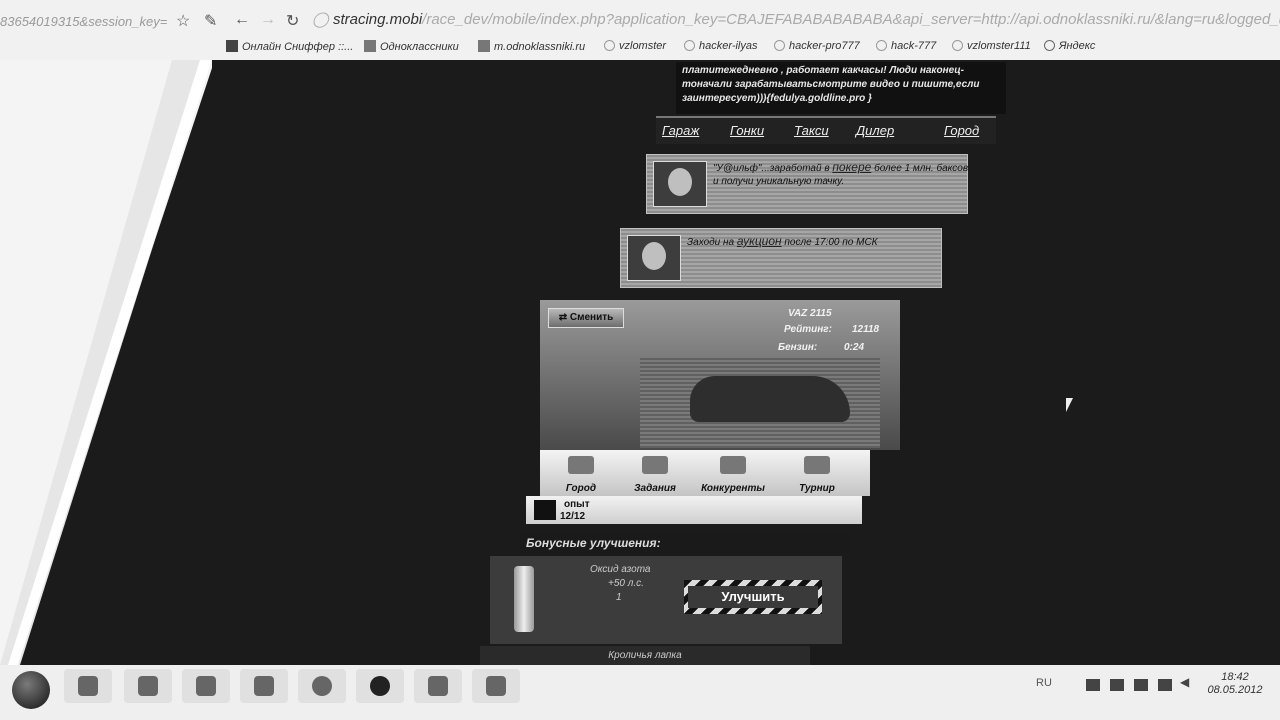 Image resolution: width=1280 pixels, height=720 pixels. Describe the element at coordinates (581, 465) in the screenshot. I see `city-icon` at that location.